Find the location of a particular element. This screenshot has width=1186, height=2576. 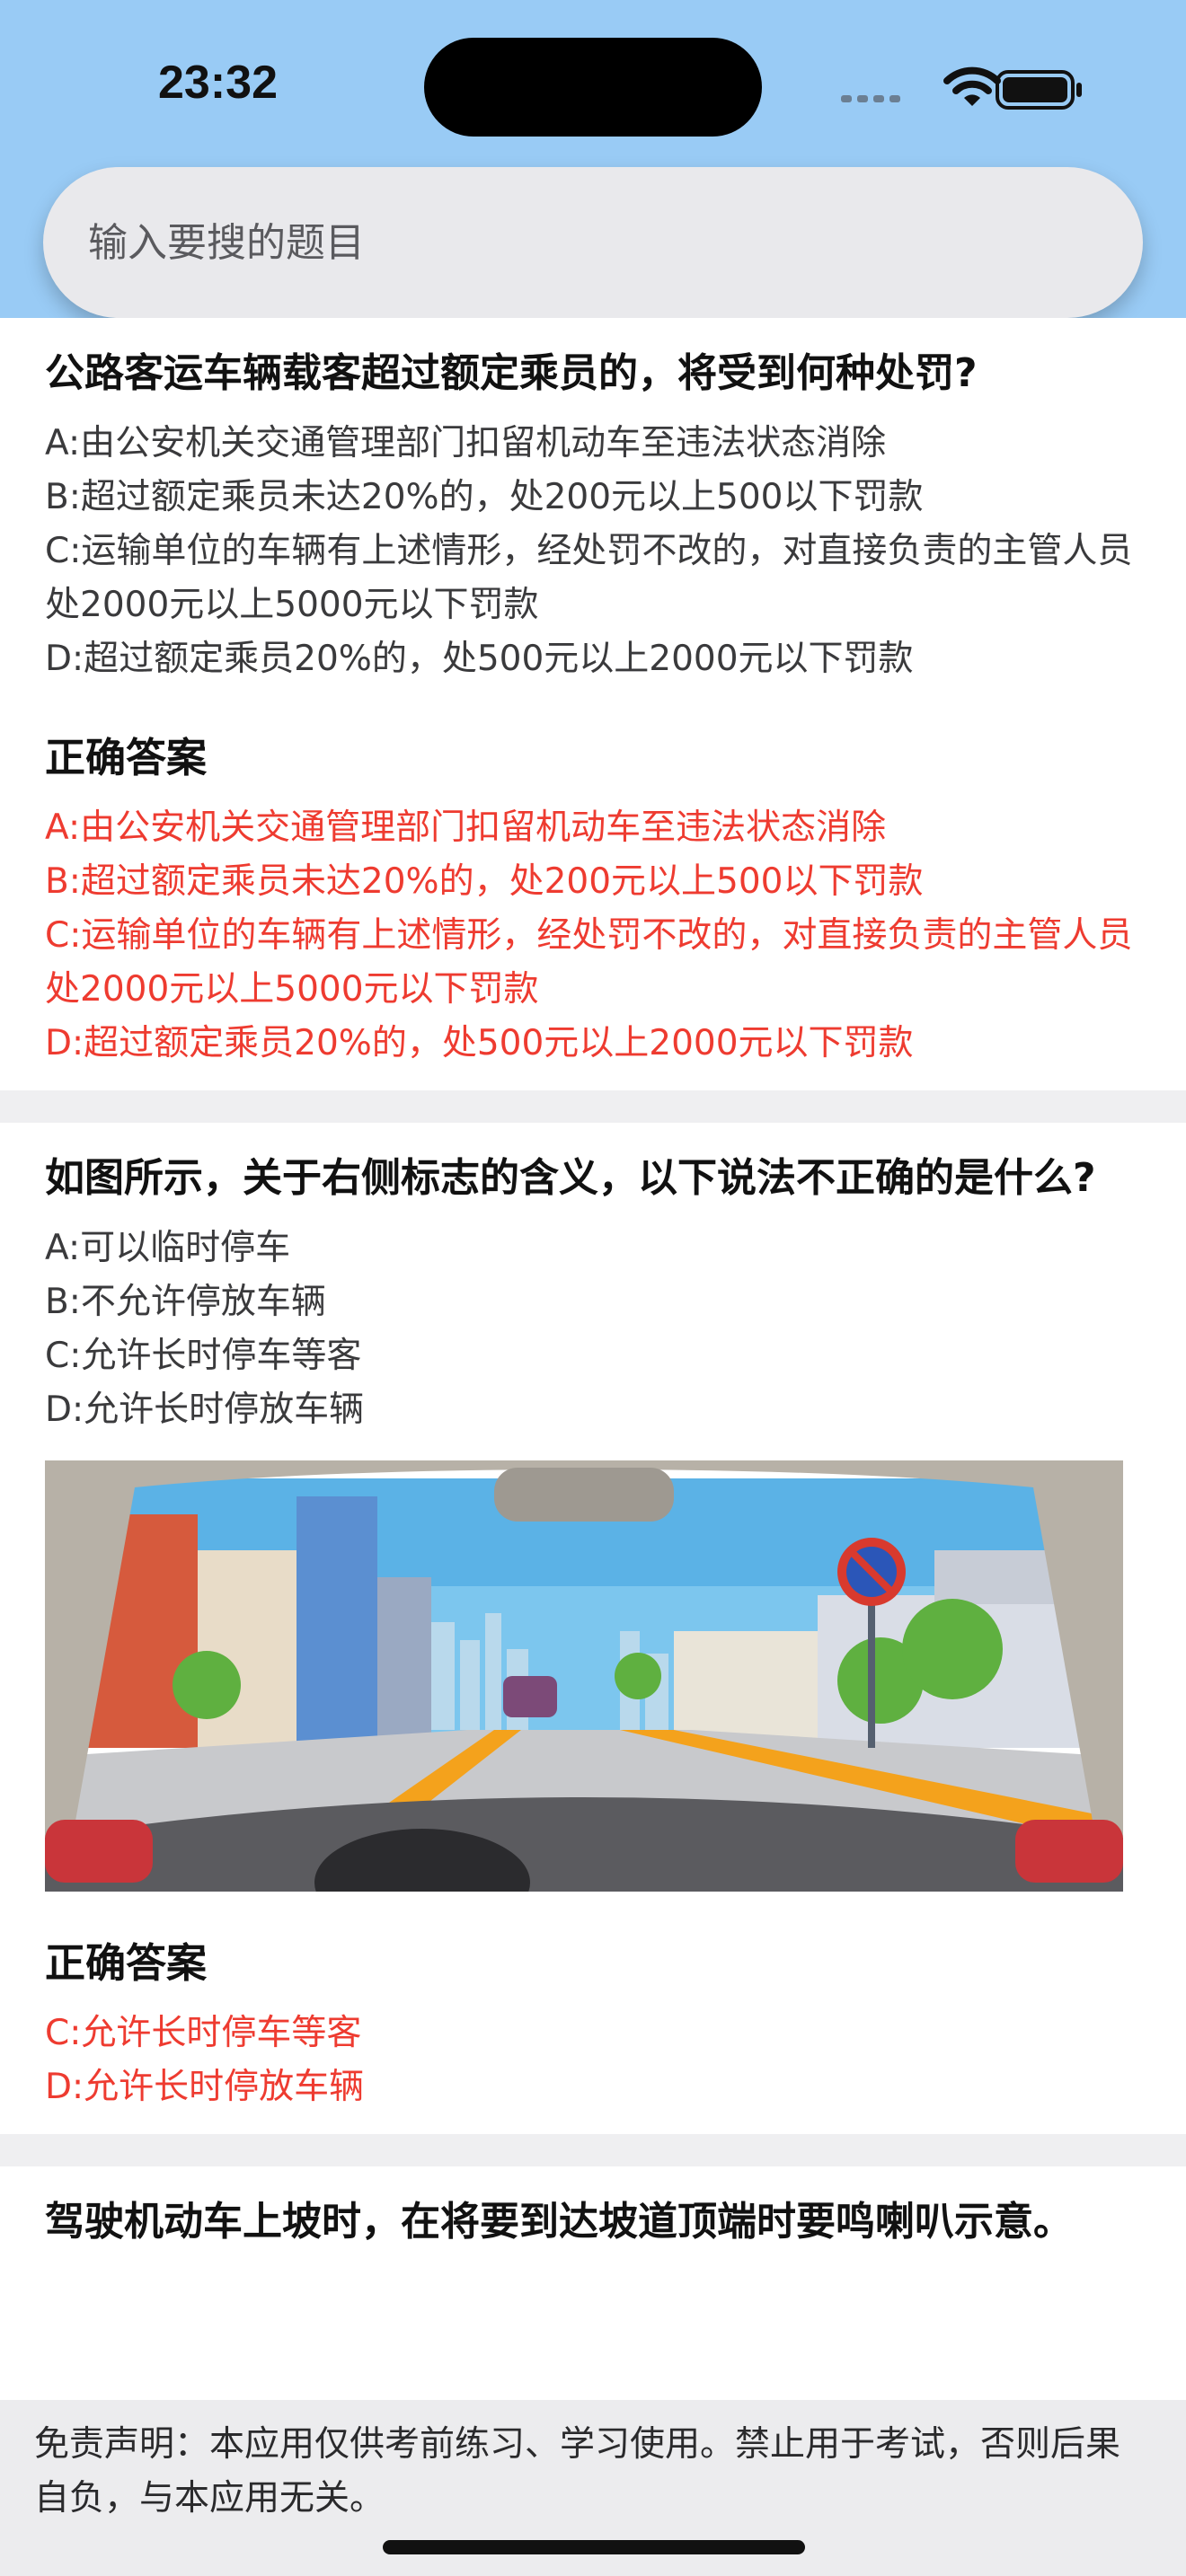

battery-icon is located at coordinates (1039, 90).